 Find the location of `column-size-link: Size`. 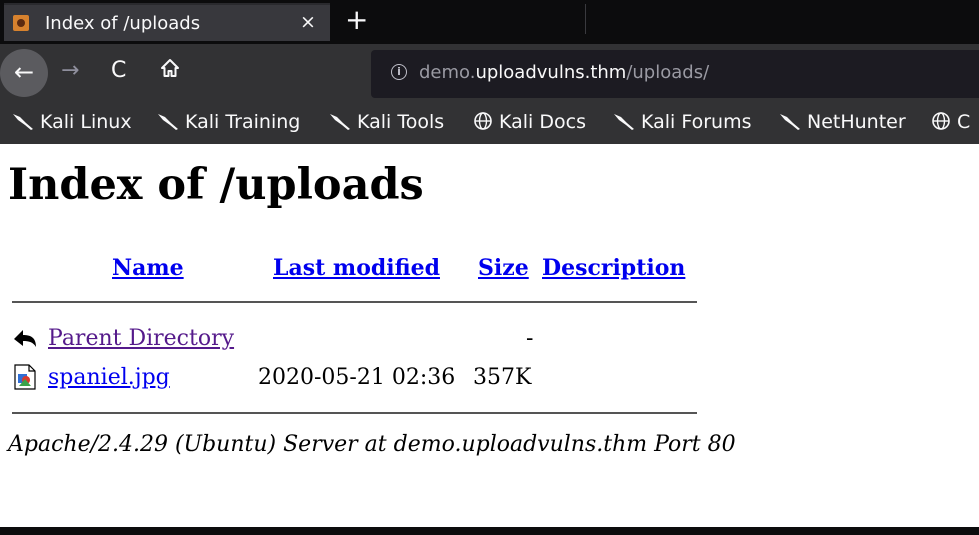

column-size-link: Size is located at coordinates (503, 268).